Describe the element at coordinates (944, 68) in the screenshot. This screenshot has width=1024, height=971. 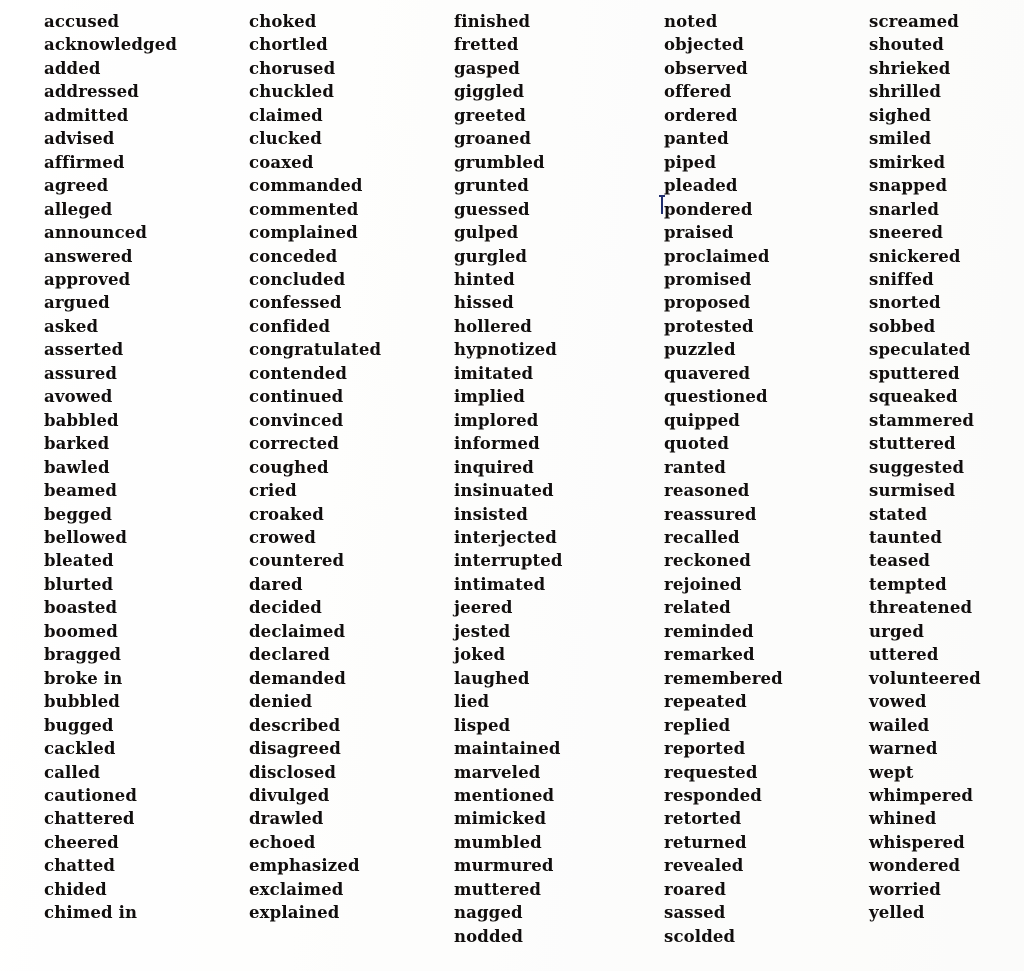
I see `word-item: shrieked` at that location.